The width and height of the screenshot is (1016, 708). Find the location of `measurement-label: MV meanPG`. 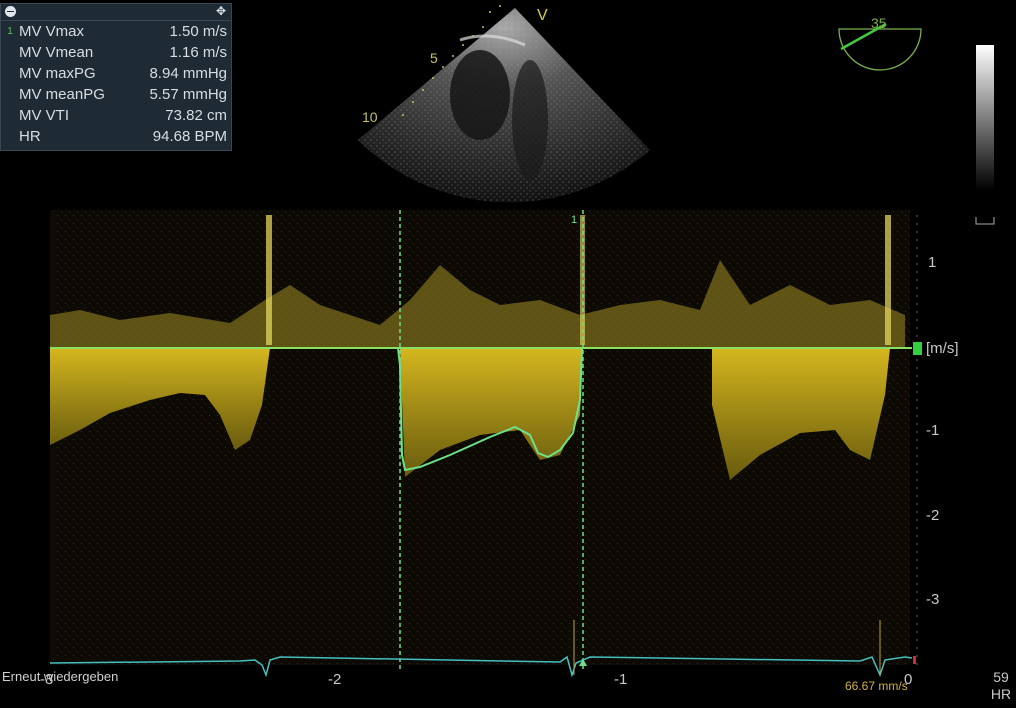

measurement-label: MV meanPG is located at coordinates (62, 94).